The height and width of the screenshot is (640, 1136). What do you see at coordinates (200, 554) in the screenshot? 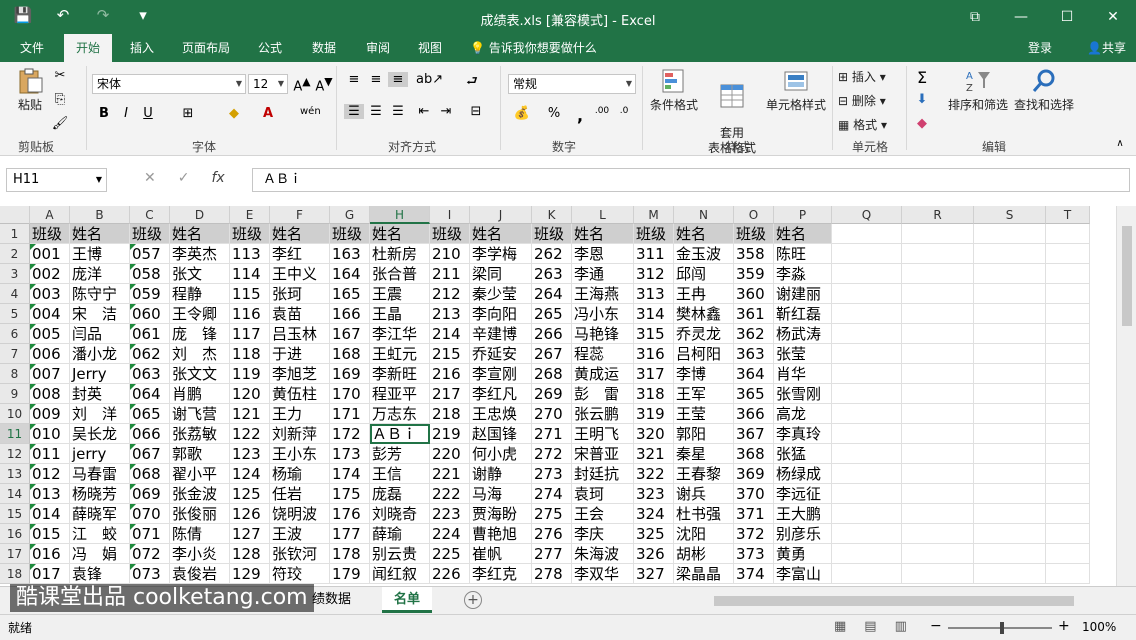
I see `table-cell: 李小炎` at bounding box center [200, 554].